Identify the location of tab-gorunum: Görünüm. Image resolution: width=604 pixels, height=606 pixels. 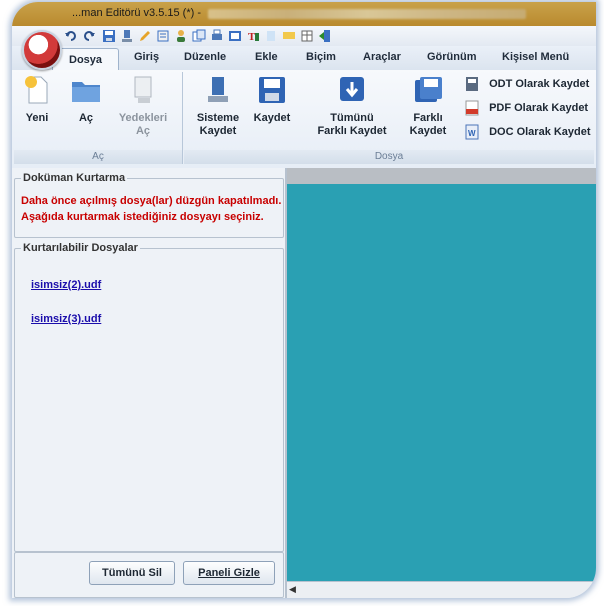
(452, 57).